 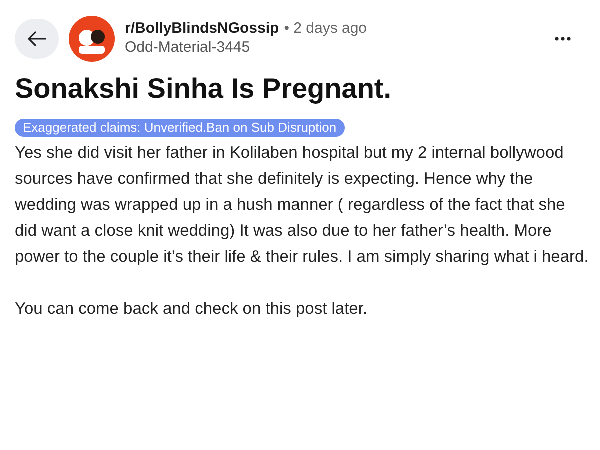 What do you see at coordinates (92, 39) in the screenshot?
I see `subreddit-avatar-icon` at bounding box center [92, 39].